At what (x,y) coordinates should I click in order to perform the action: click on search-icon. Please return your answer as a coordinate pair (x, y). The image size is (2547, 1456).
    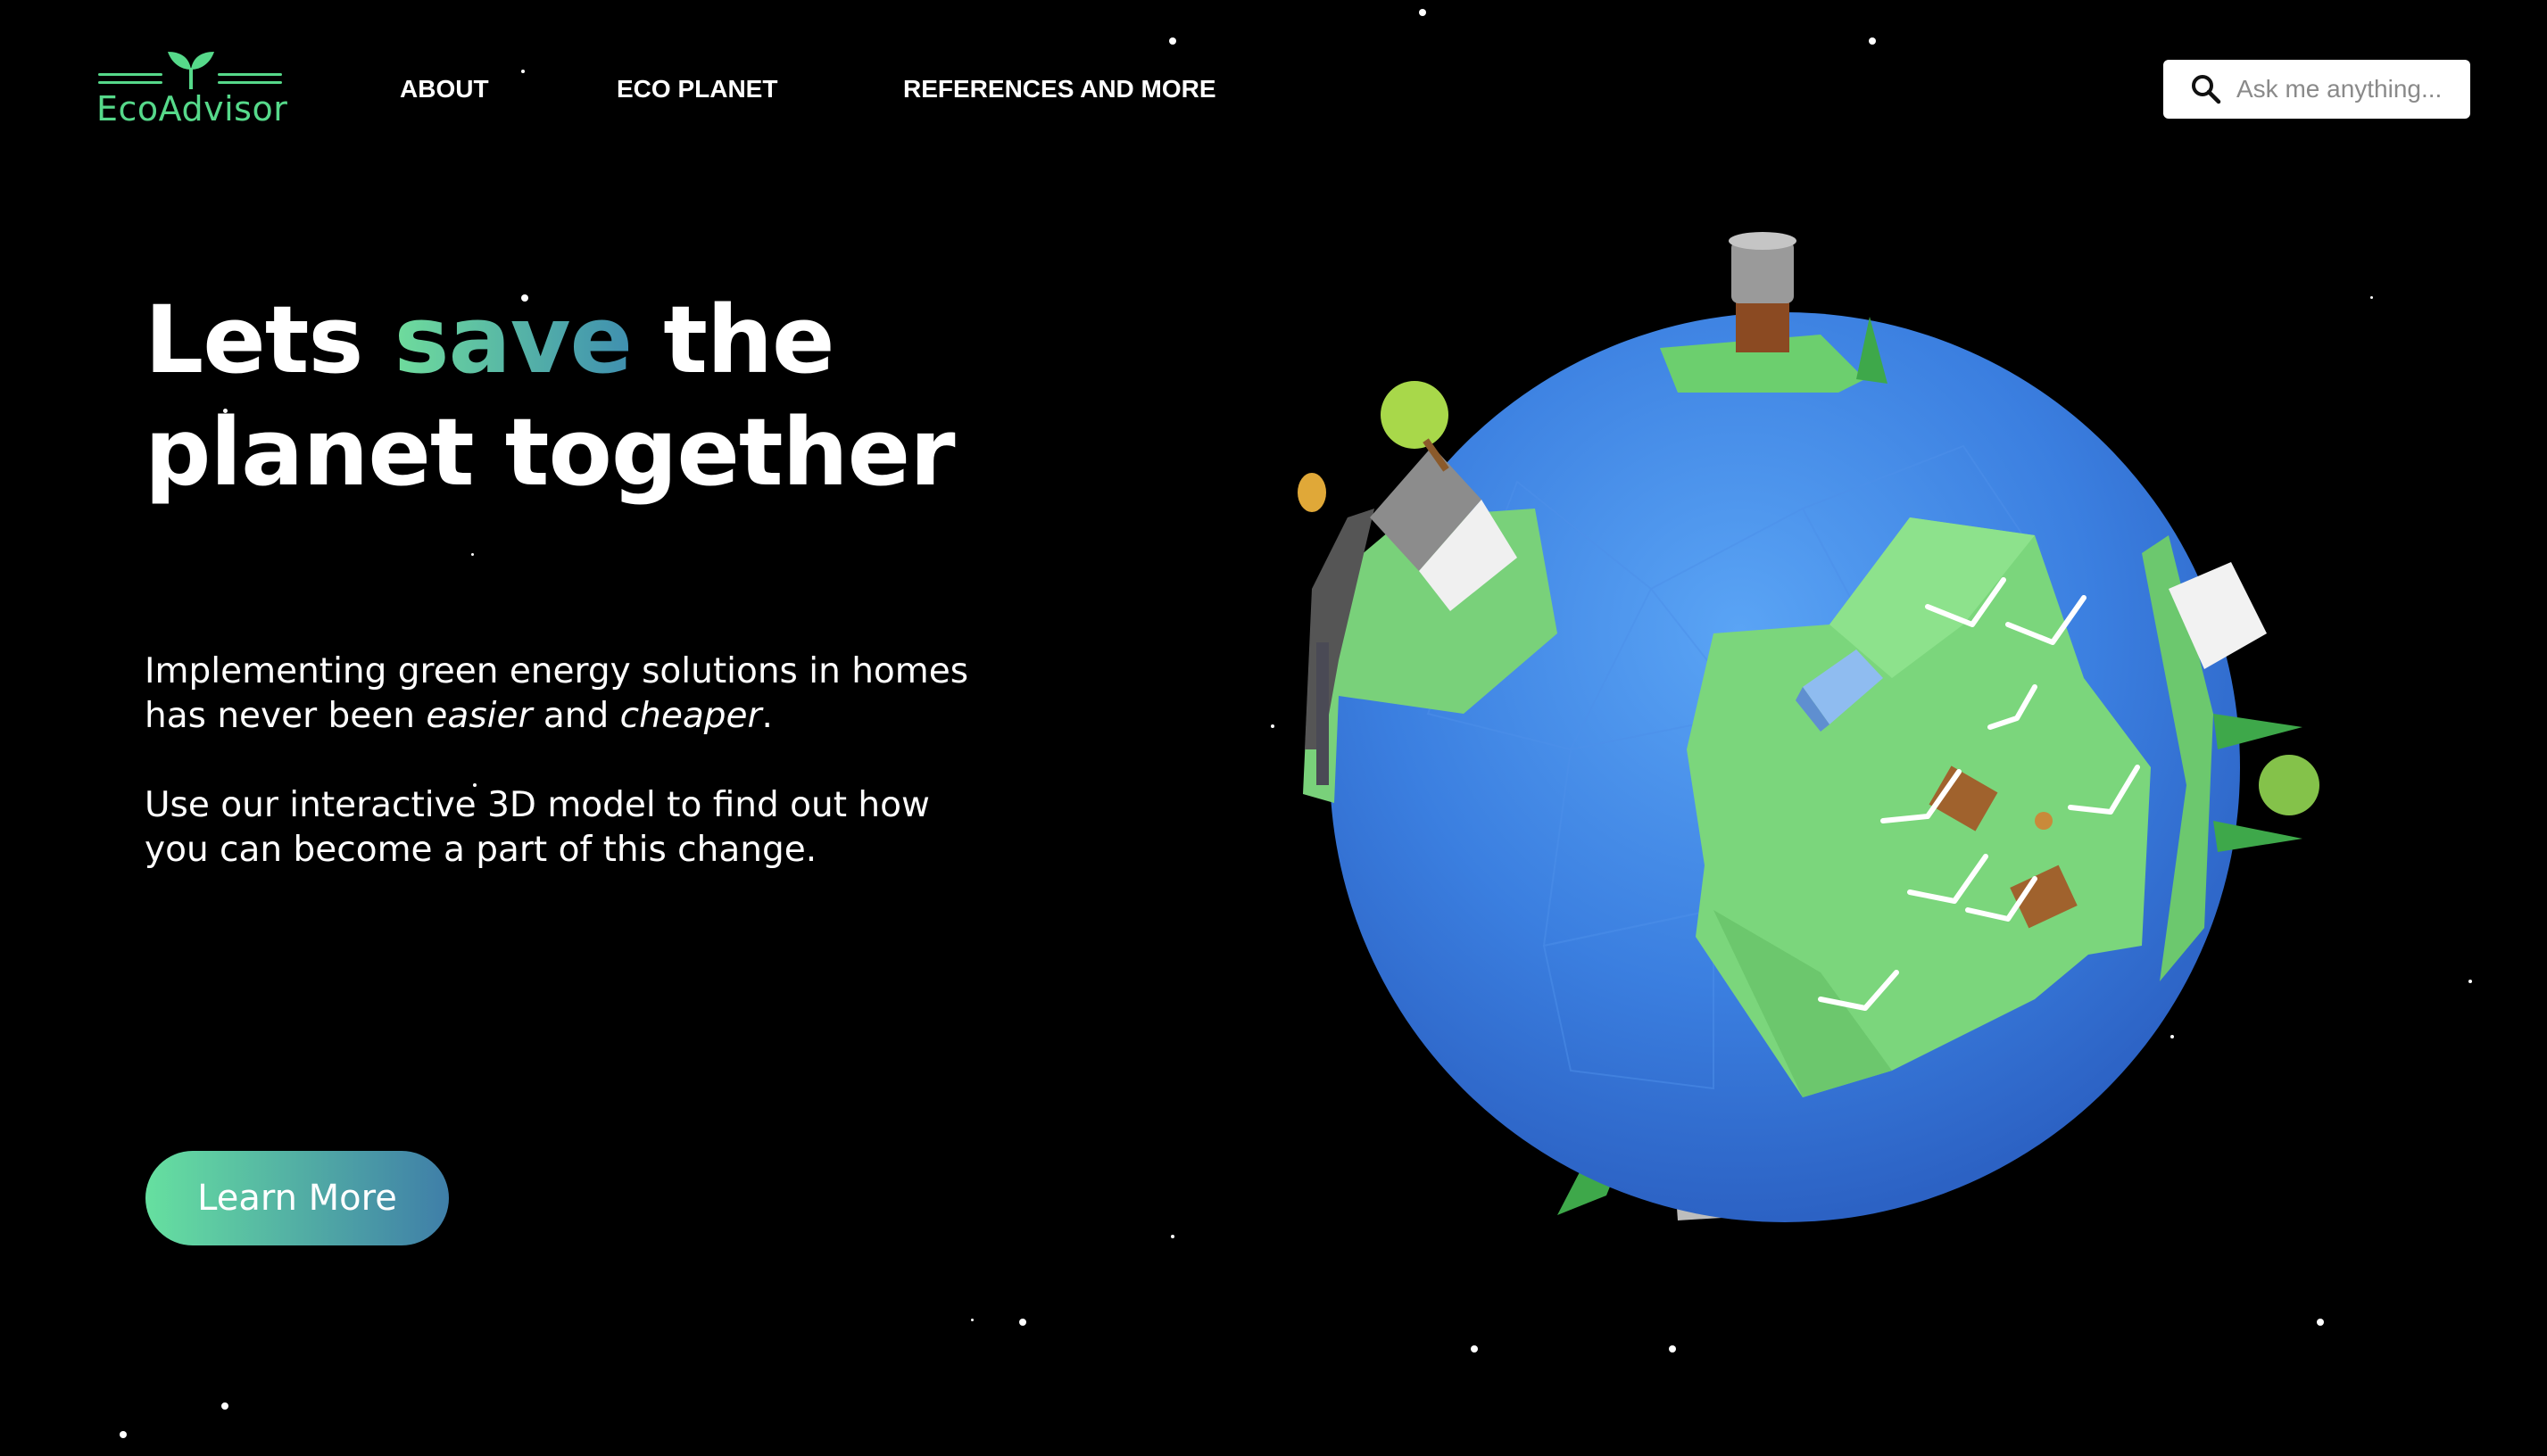
    Looking at the image, I should click on (2206, 89).